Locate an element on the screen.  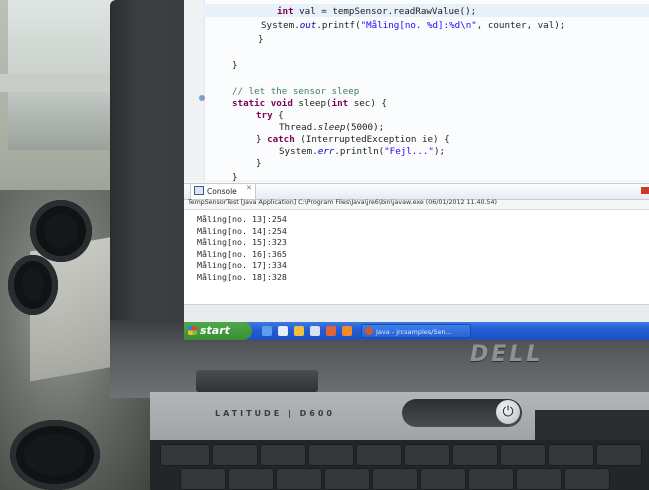
code-line: // let the sensor sleep is located at coordinates (295, 92).